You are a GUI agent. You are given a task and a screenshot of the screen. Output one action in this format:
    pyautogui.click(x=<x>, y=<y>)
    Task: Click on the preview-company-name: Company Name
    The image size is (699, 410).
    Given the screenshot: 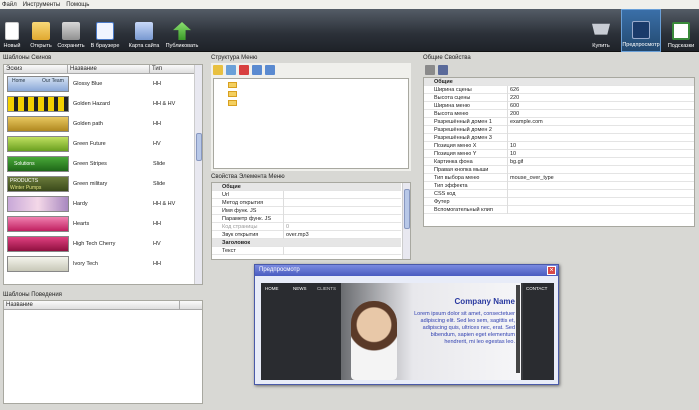 What is the action you would take?
    pyautogui.click(x=484, y=301)
    